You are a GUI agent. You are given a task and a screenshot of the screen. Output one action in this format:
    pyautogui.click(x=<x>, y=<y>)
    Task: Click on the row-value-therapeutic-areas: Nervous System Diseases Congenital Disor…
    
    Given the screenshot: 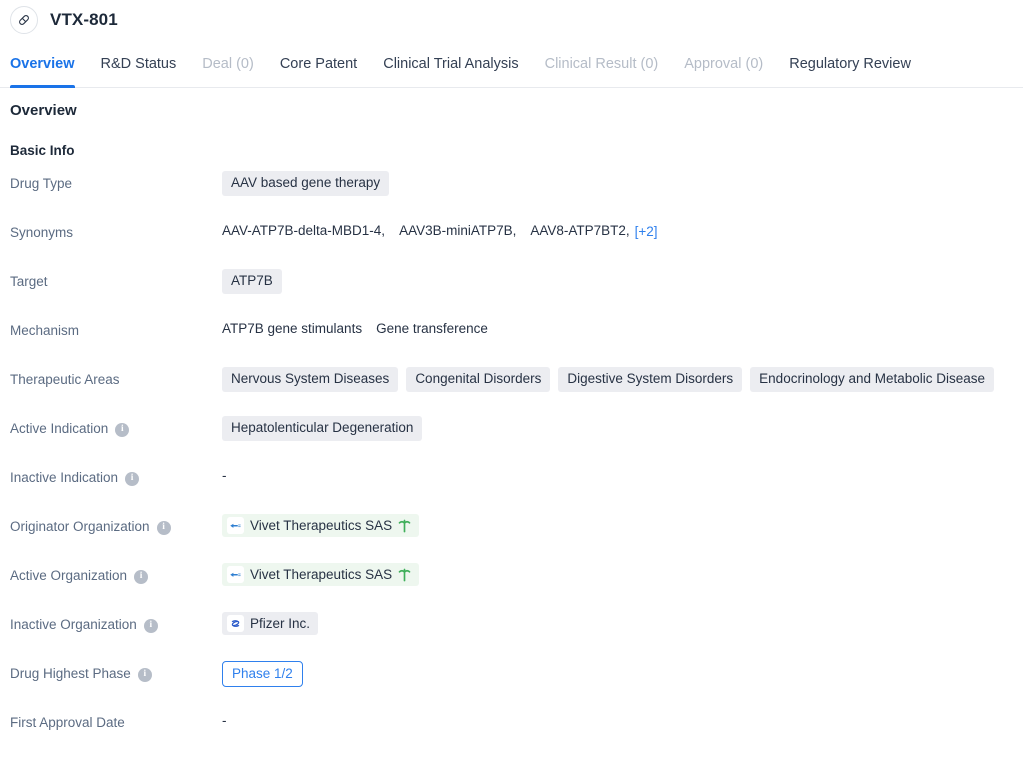 What is the action you would take?
    pyautogui.click(x=622, y=379)
    